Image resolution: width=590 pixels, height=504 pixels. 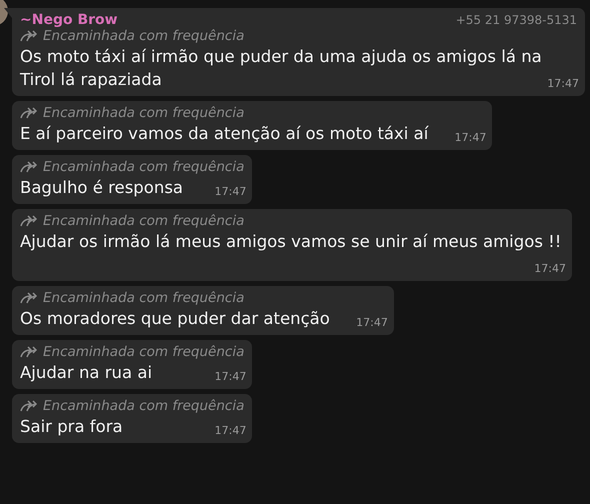 What do you see at coordinates (86, 372) in the screenshot?
I see `message-text: Ajudar na rua ai` at bounding box center [86, 372].